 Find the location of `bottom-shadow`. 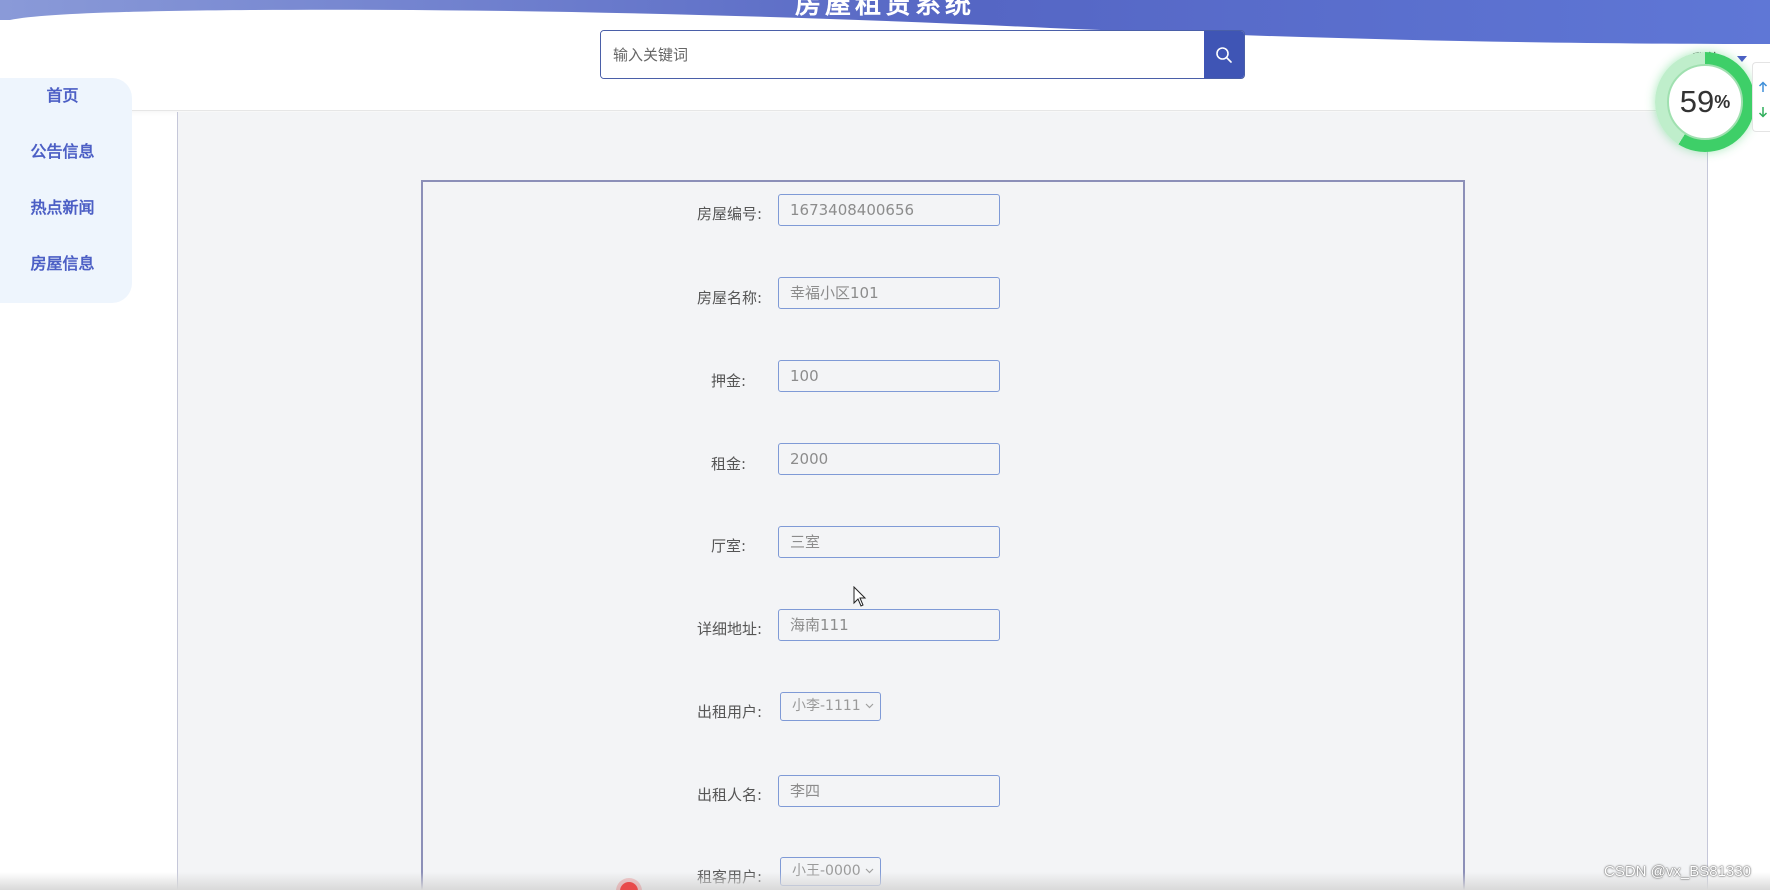

bottom-shadow is located at coordinates (885, 881).